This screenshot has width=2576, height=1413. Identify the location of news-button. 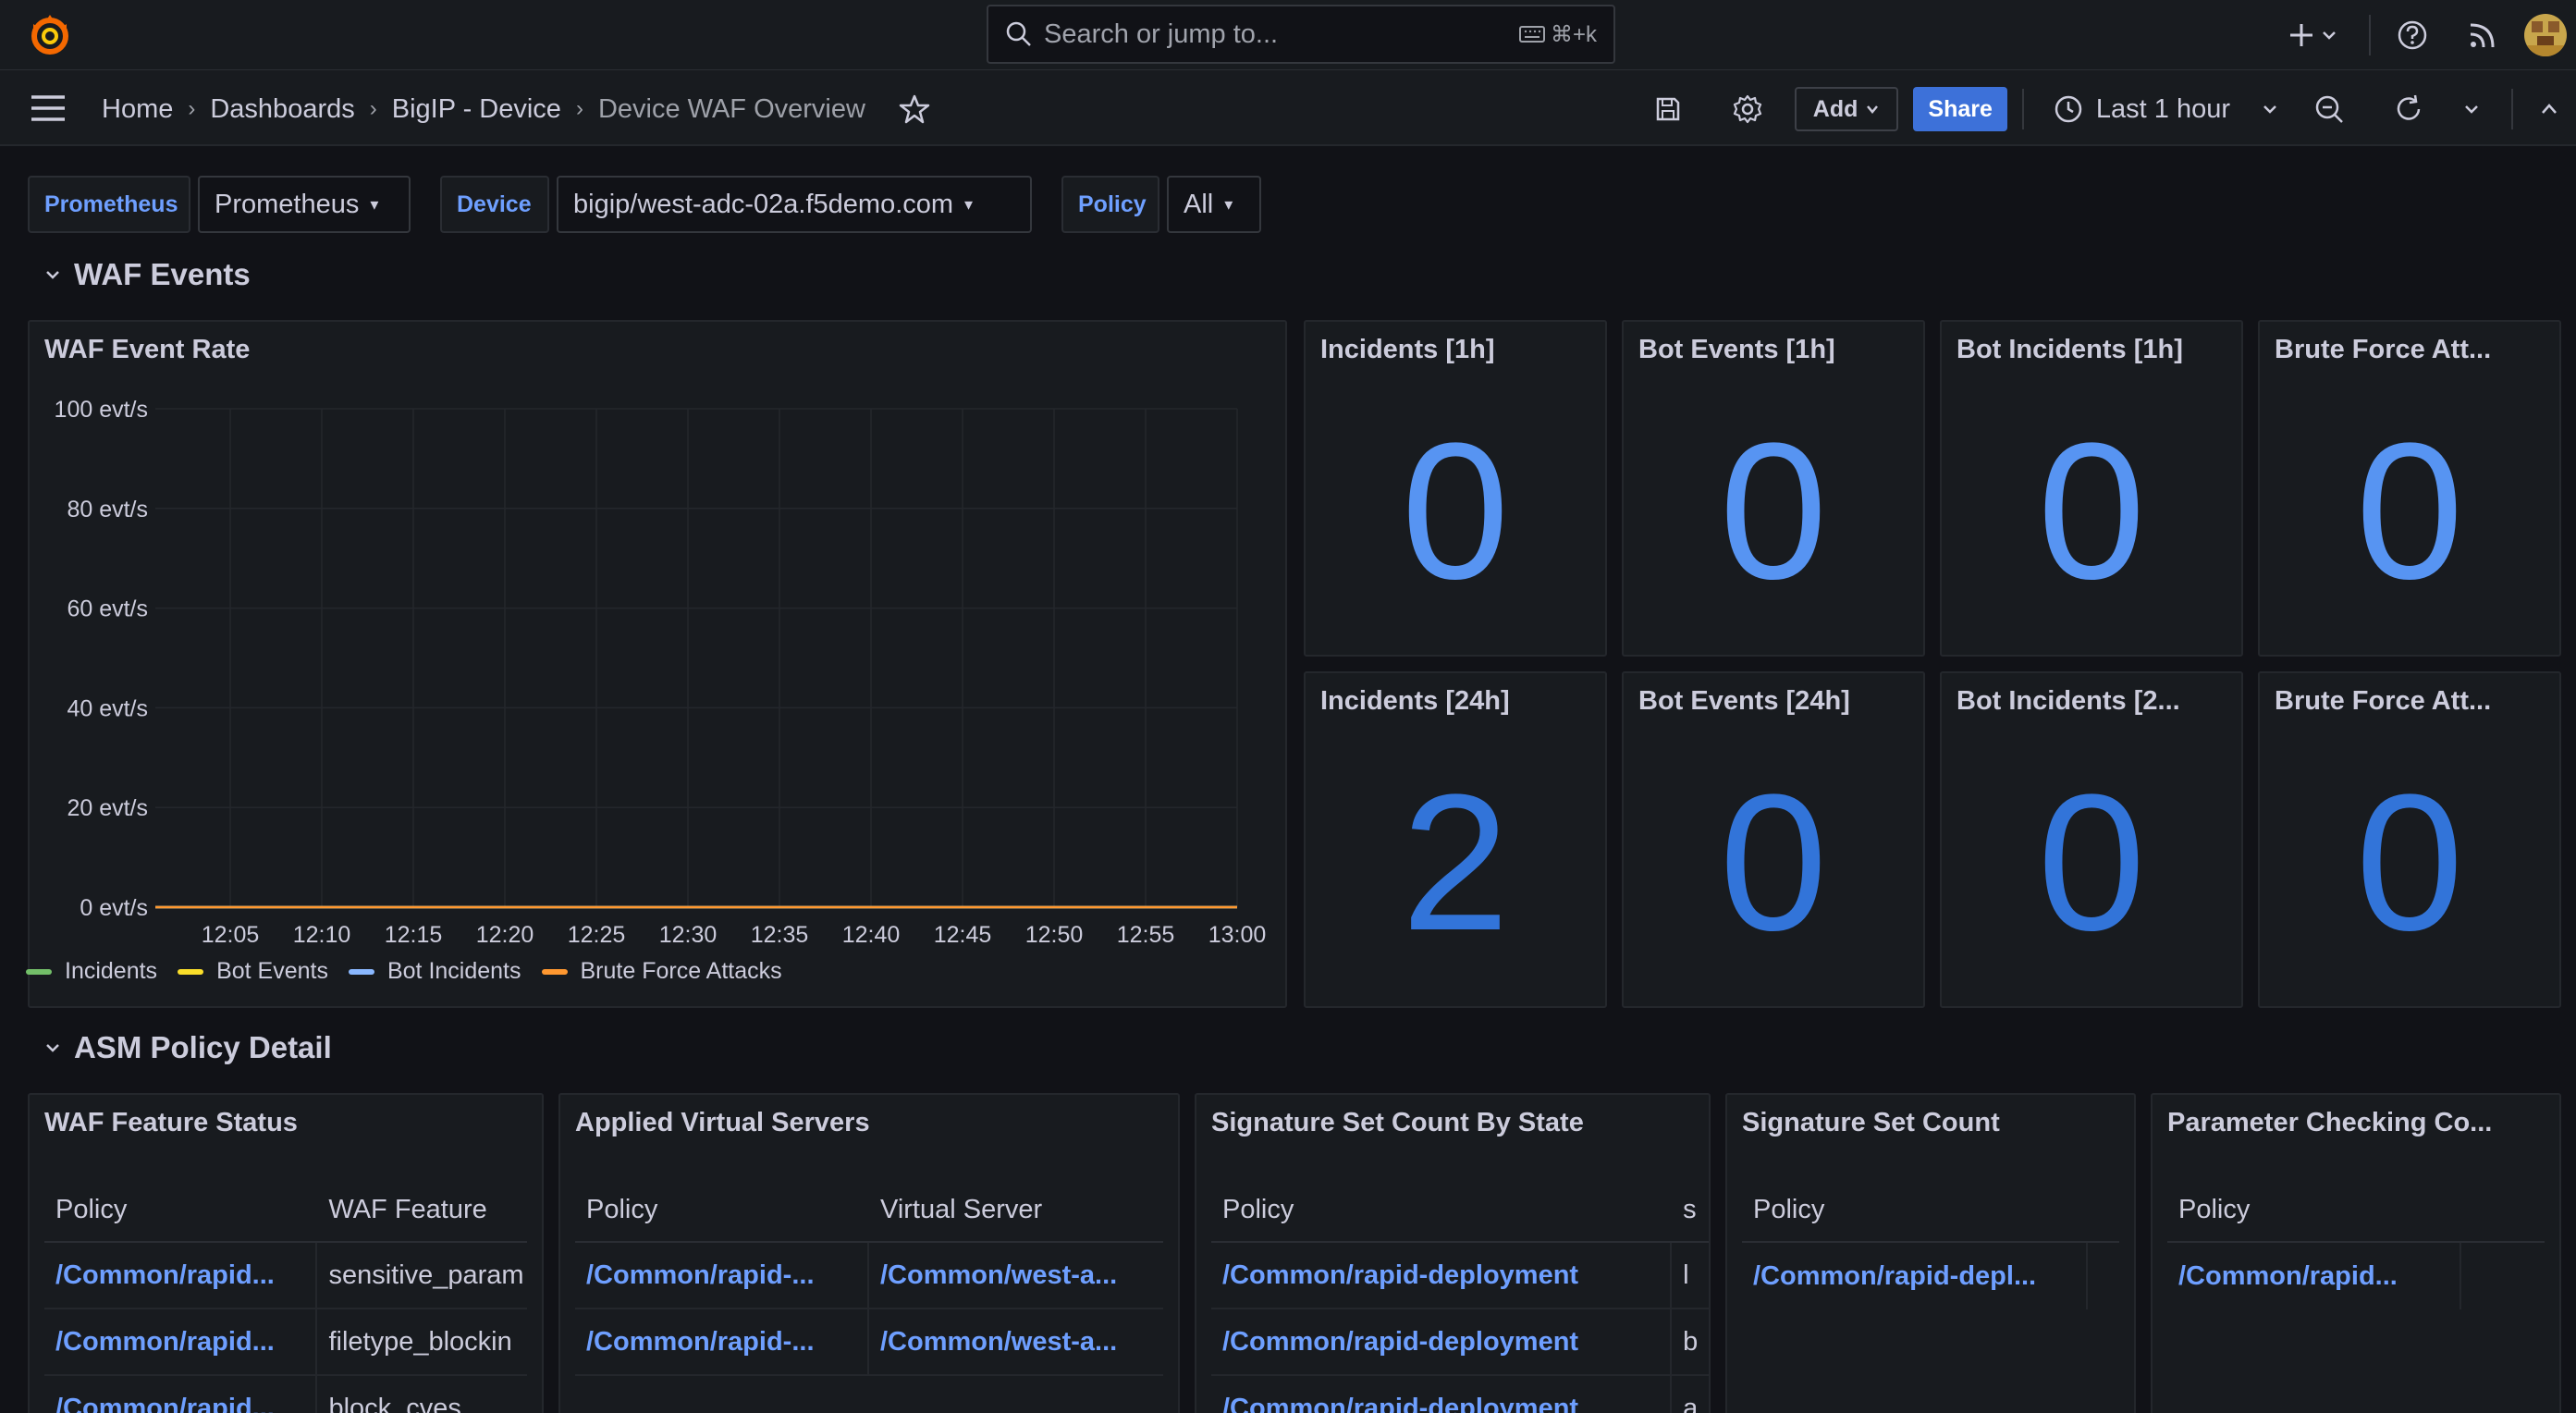
(2482, 35).